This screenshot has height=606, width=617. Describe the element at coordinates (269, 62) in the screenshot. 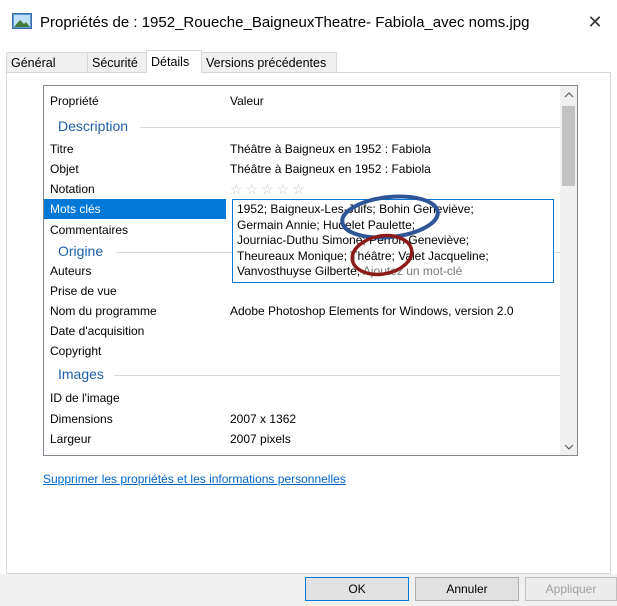

I see `tab-previous-versions: Versions précédentes` at that location.